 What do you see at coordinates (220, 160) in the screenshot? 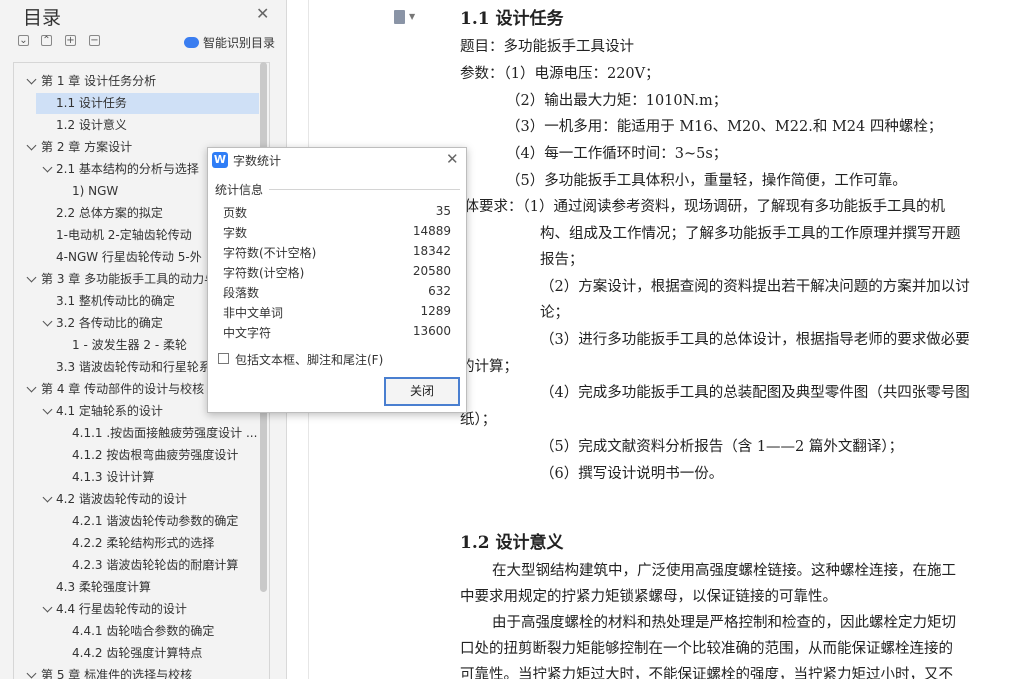
I see `wps-logo-icon: W` at bounding box center [220, 160].